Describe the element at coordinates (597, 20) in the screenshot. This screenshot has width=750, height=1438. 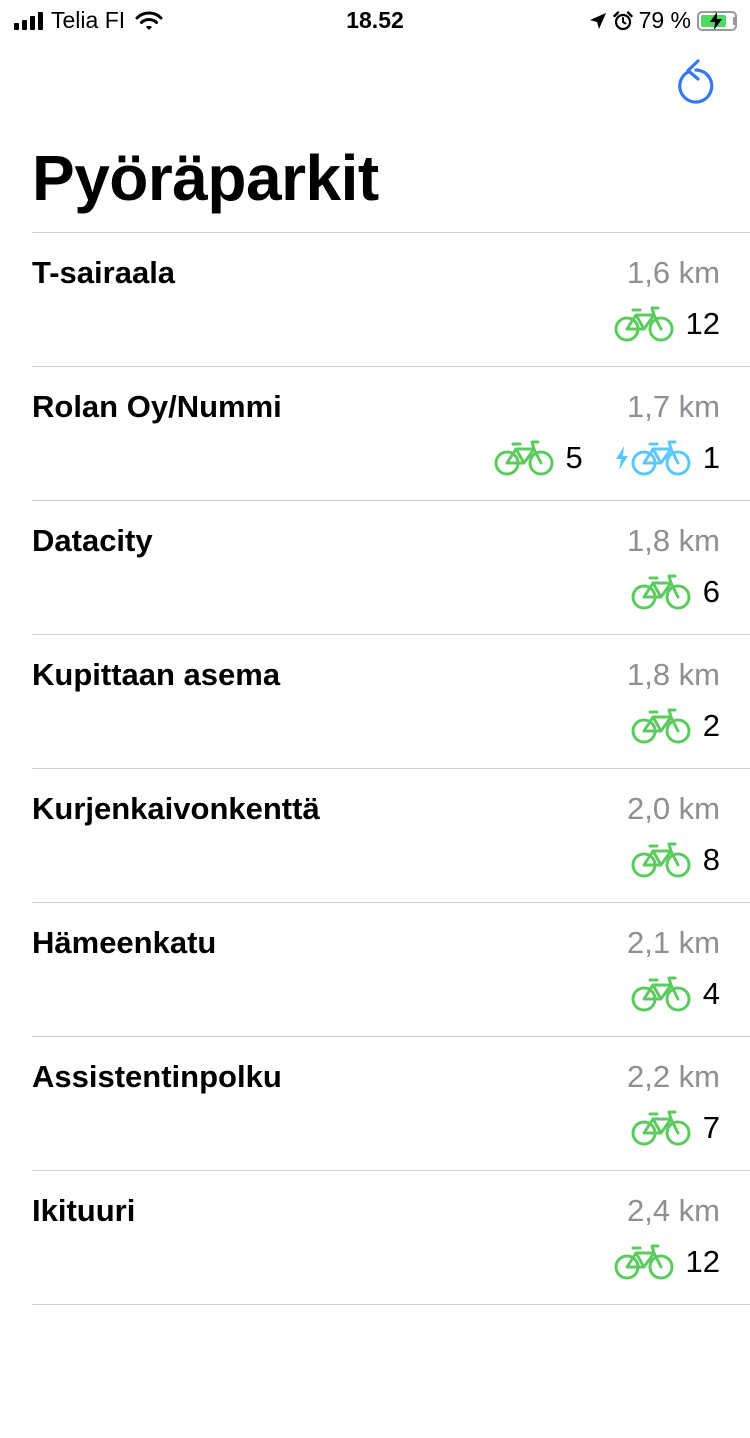
I see `location-arrow-icon` at that location.